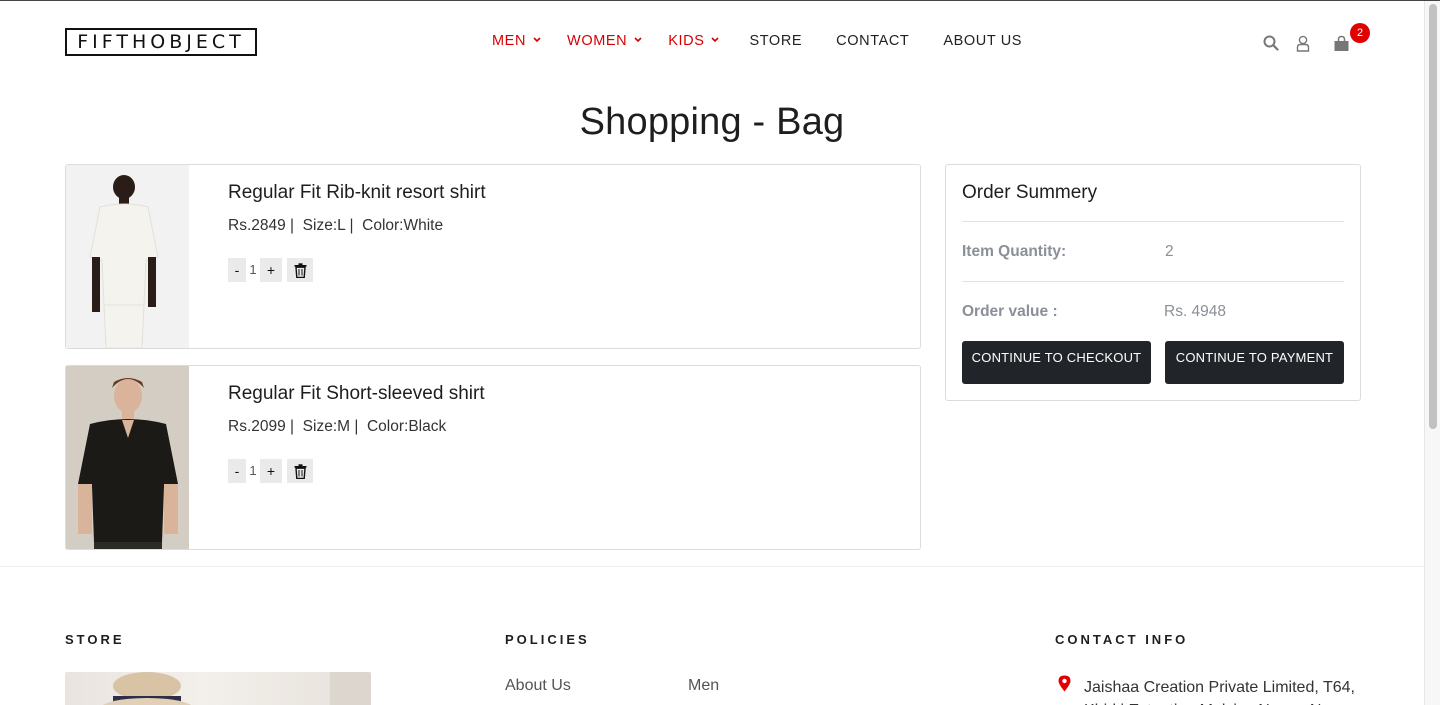 The height and width of the screenshot is (705, 1440). I want to click on nav-item-about-us: ABOUT US, so click(982, 41).